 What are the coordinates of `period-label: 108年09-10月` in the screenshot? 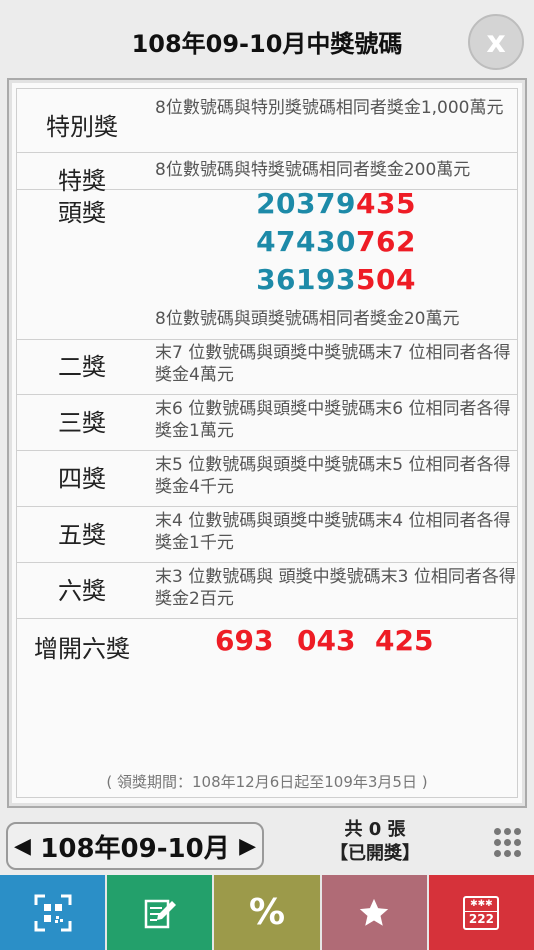 It's located at (135, 848).